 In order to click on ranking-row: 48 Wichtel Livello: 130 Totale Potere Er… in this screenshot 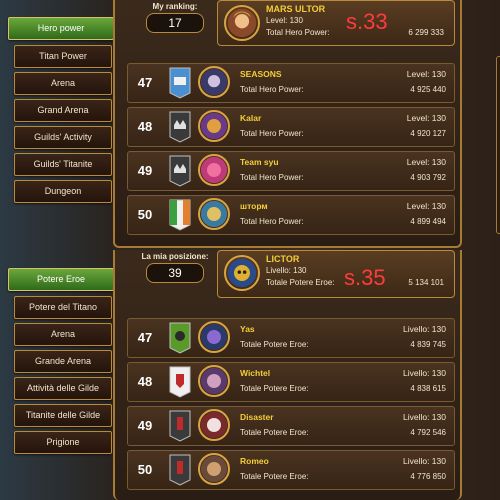, I will do `click(291, 382)`.